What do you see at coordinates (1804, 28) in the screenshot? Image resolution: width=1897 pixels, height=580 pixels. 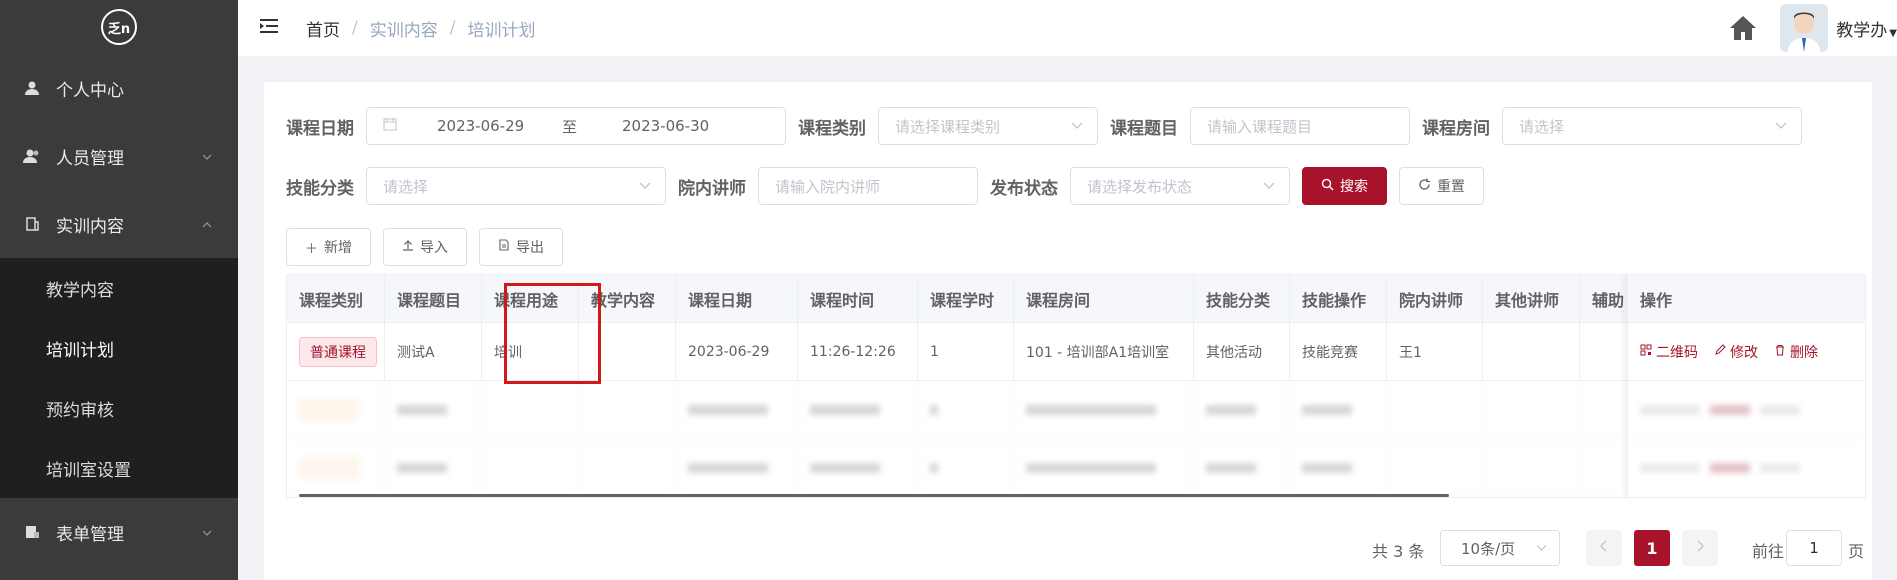 I see `avatar` at bounding box center [1804, 28].